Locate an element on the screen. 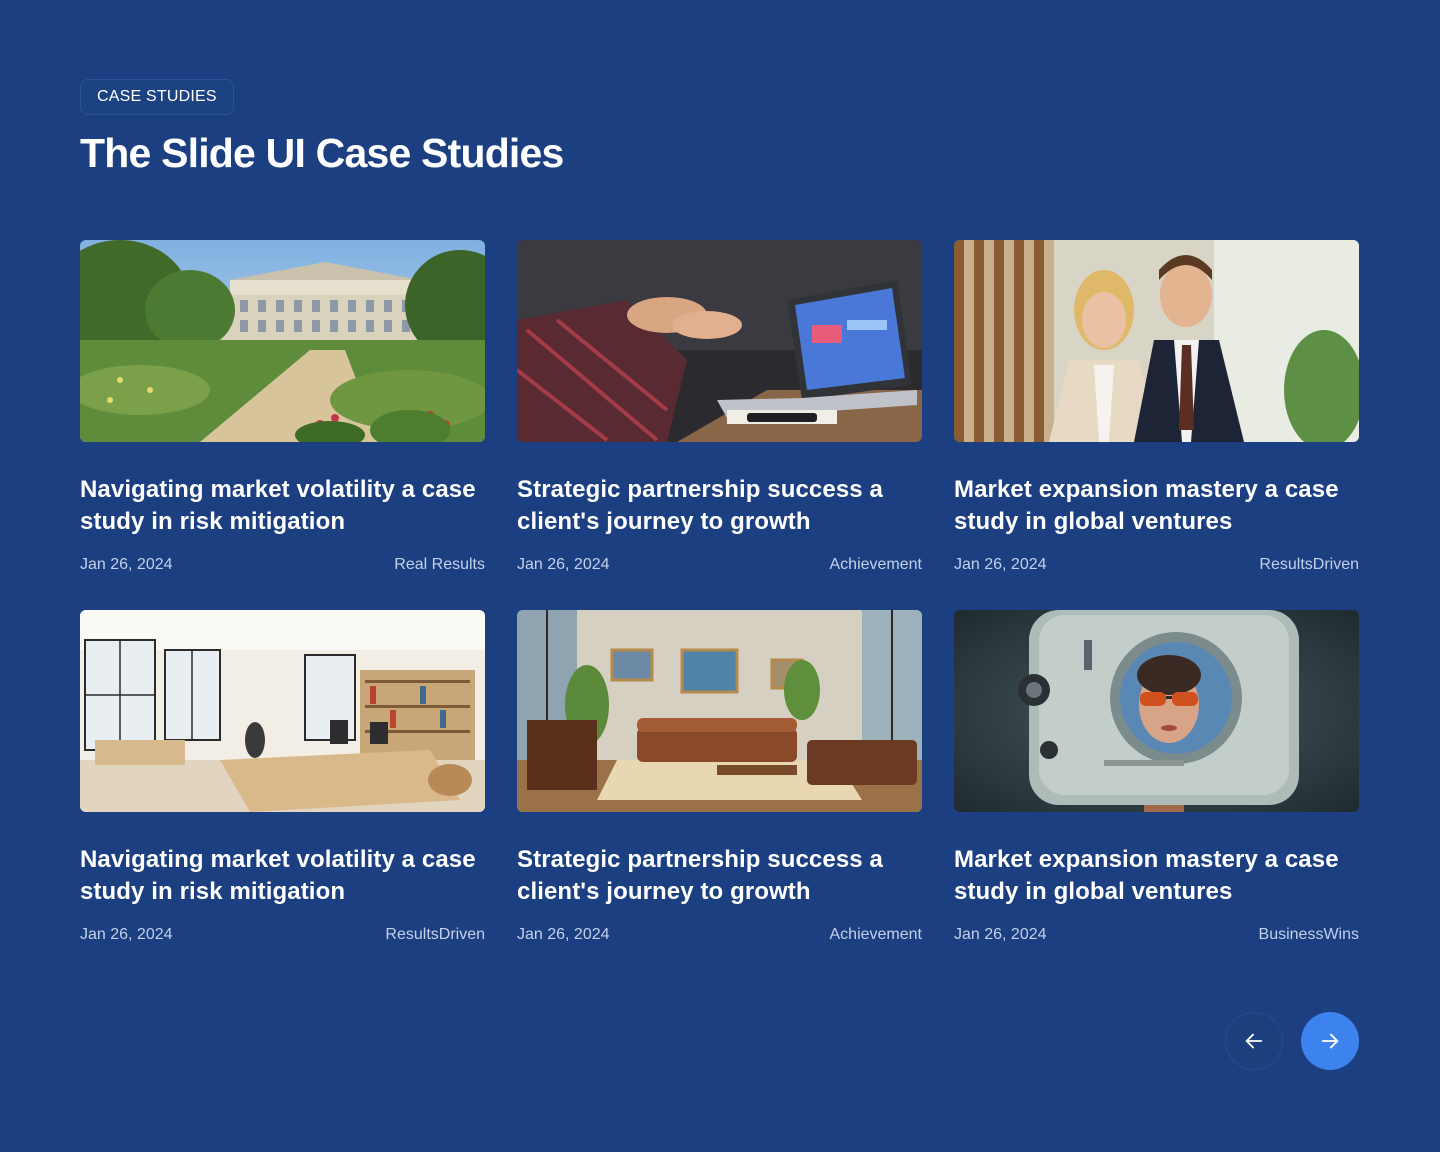 The width and height of the screenshot is (1440, 1152). section-badge: CASE STUDIES is located at coordinates (157, 97).